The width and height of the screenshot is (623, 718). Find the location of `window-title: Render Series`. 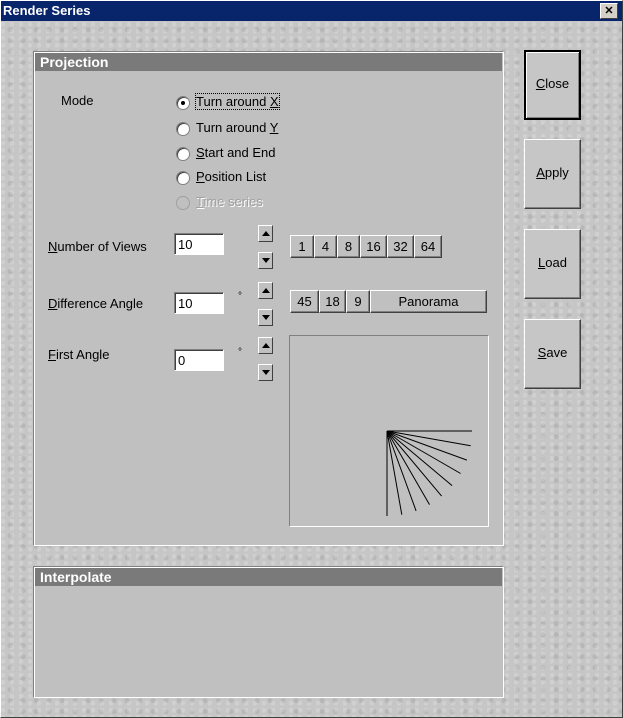

window-title: Render Series is located at coordinates (47, 10).